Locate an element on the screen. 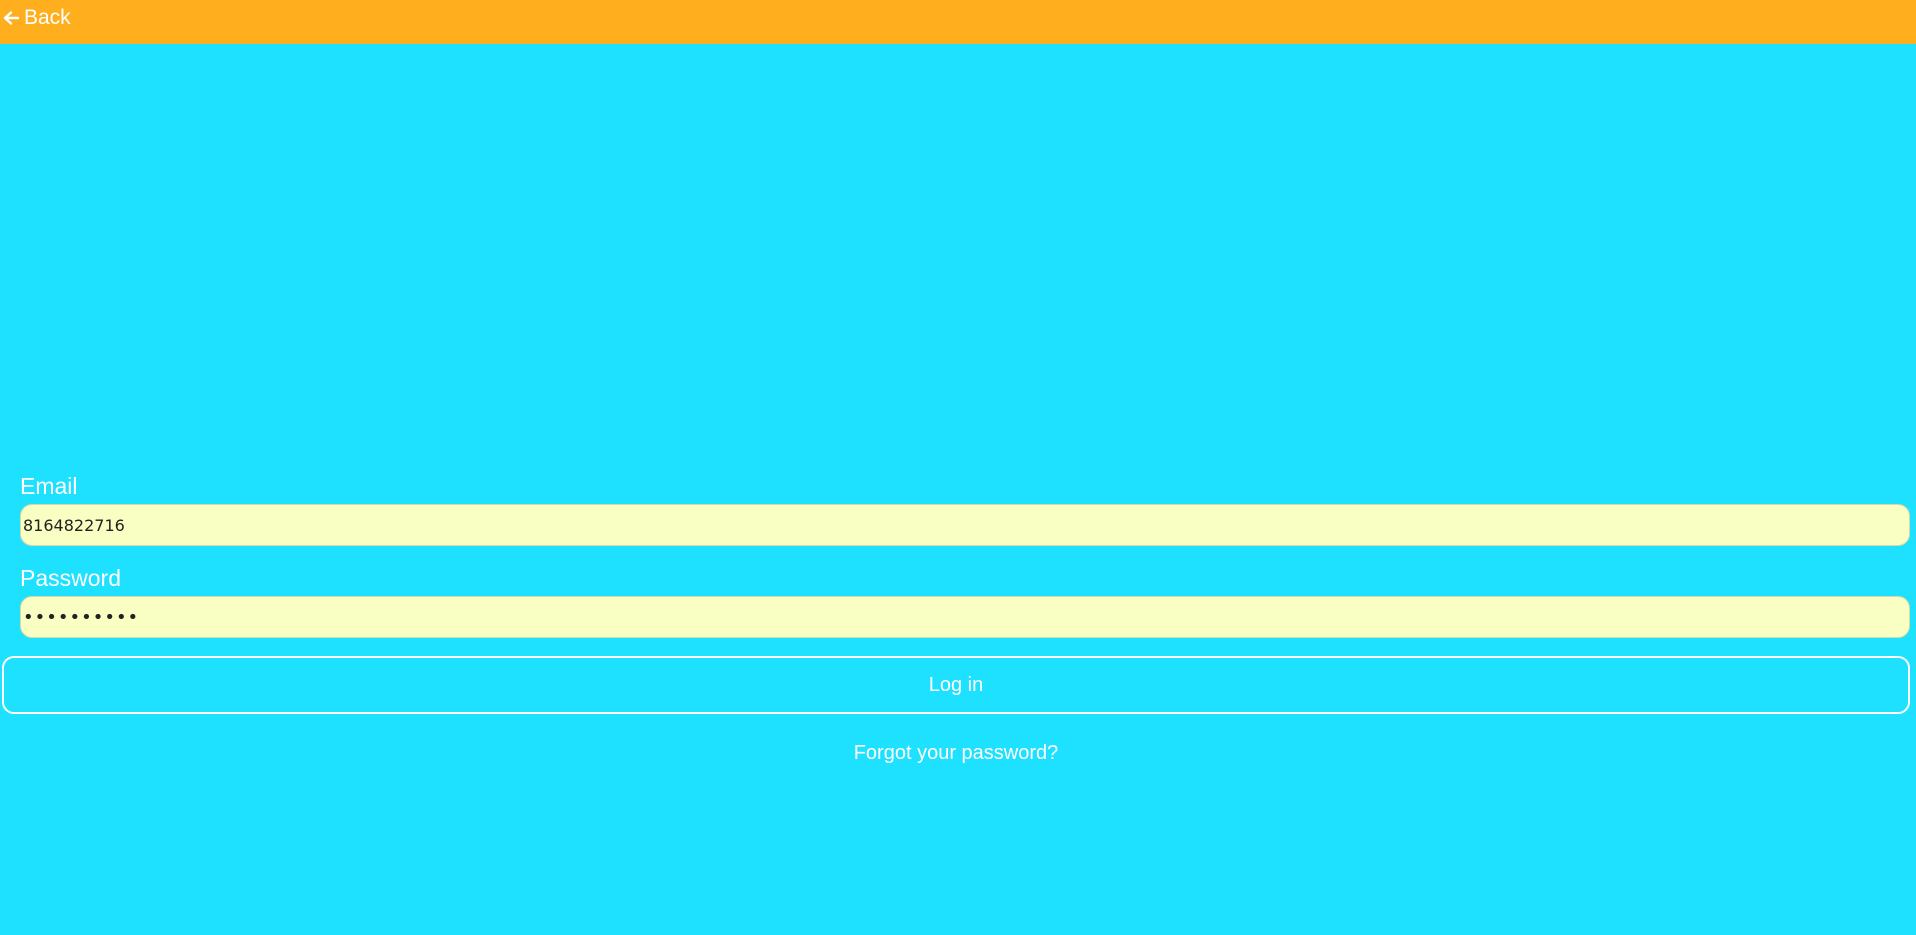  password-label: Password is located at coordinates (70, 578).